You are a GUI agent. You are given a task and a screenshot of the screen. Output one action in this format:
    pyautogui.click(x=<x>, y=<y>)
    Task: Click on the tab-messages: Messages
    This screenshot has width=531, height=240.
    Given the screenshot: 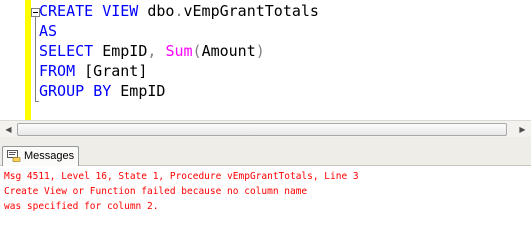 What is the action you would take?
    pyautogui.click(x=40, y=156)
    